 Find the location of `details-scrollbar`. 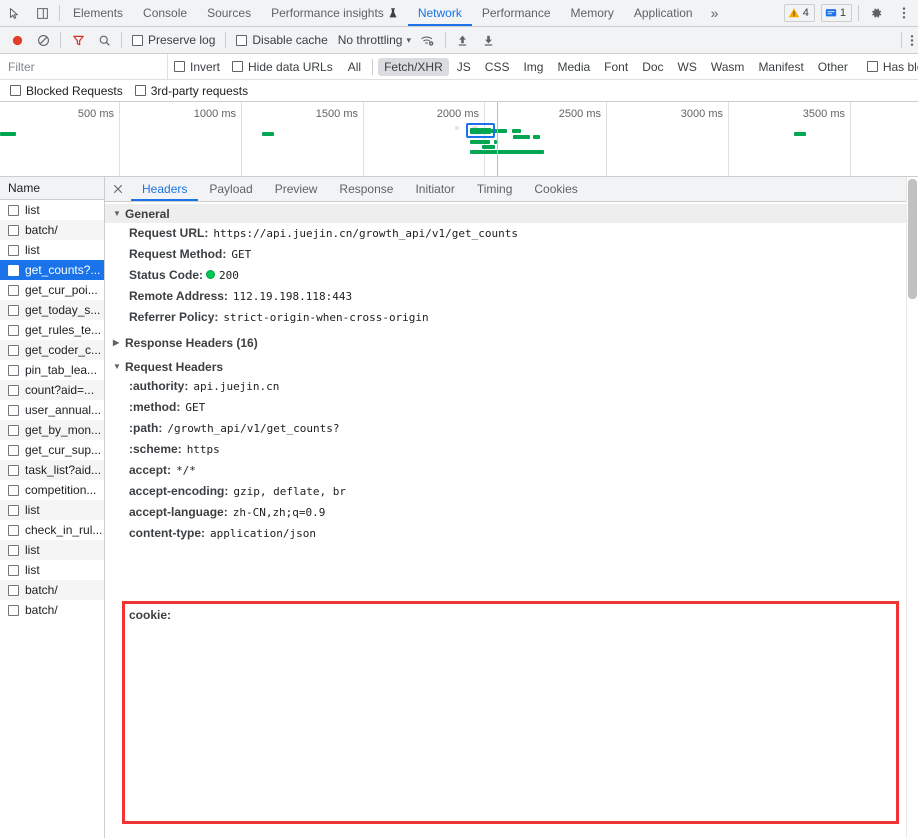

details-scrollbar is located at coordinates (912, 507).